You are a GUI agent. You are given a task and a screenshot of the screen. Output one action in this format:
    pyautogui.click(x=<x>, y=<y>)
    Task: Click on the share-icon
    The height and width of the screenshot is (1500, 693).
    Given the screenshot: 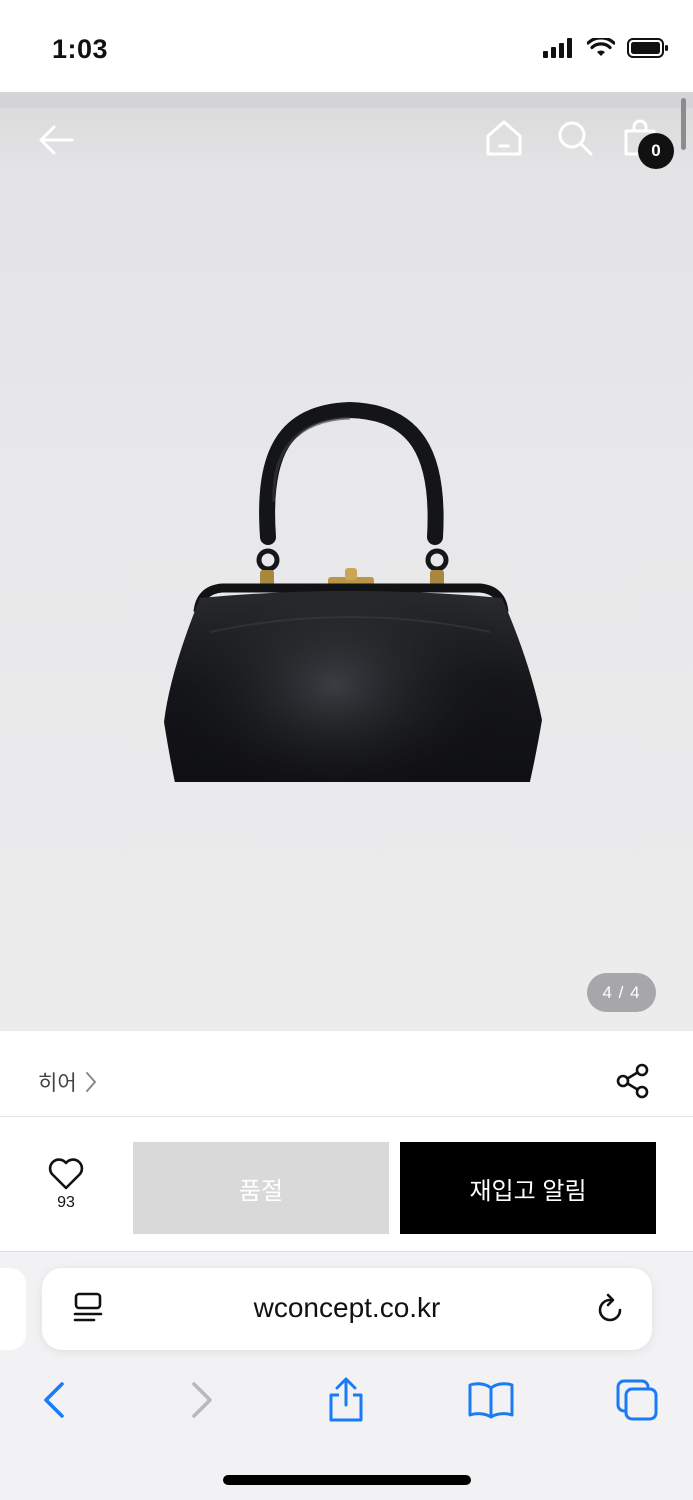 What is the action you would take?
    pyautogui.click(x=632, y=1081)
    